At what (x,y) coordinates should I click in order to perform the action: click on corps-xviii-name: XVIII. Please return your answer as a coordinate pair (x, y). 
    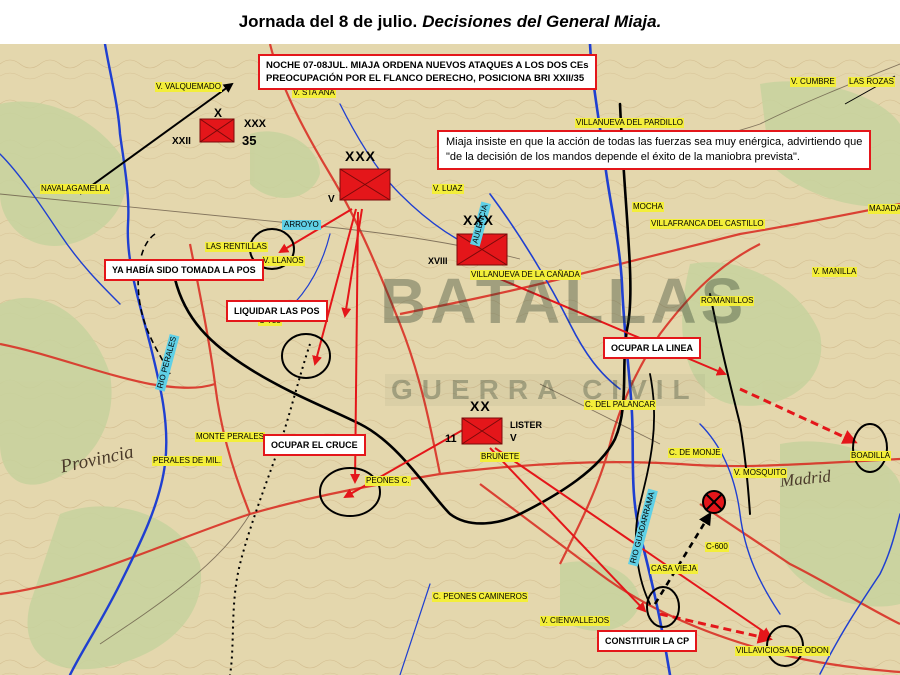
    Looking at the image, I should click on (438, 261).